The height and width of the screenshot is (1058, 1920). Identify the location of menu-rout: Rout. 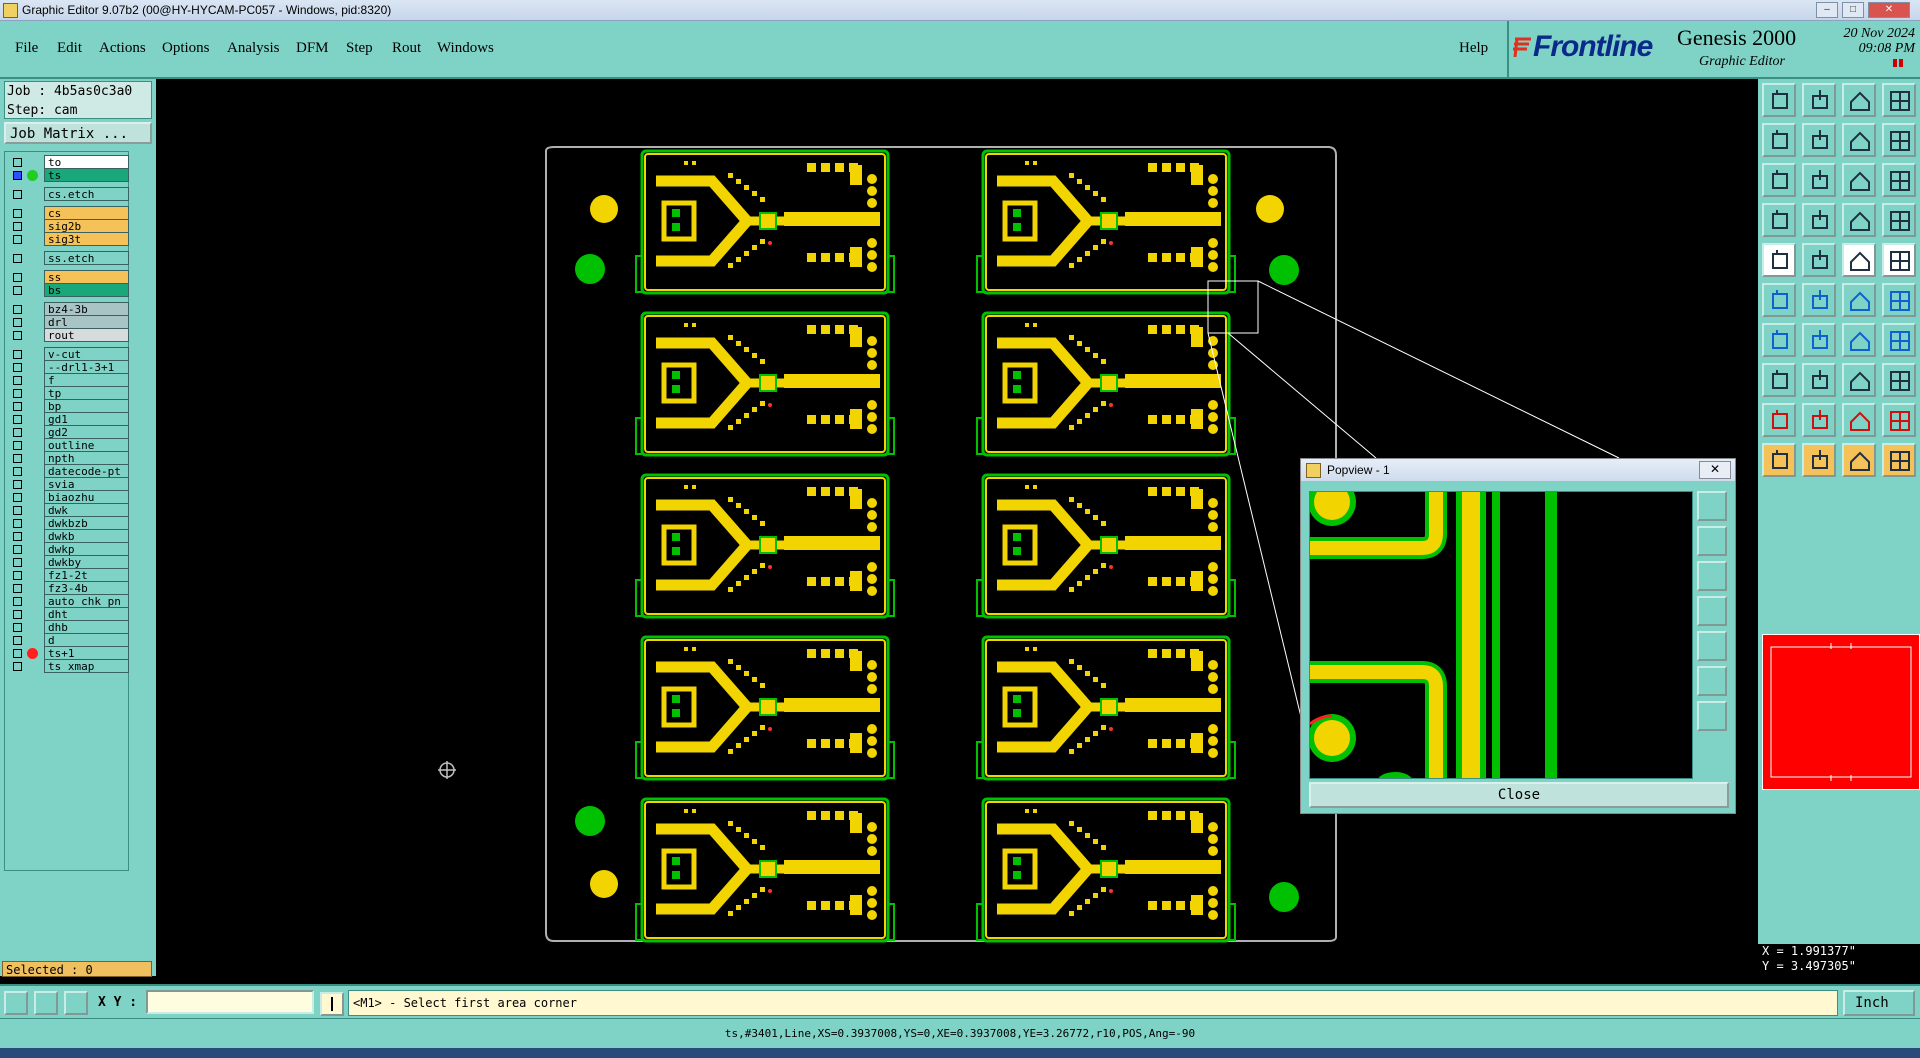
(406, 48).